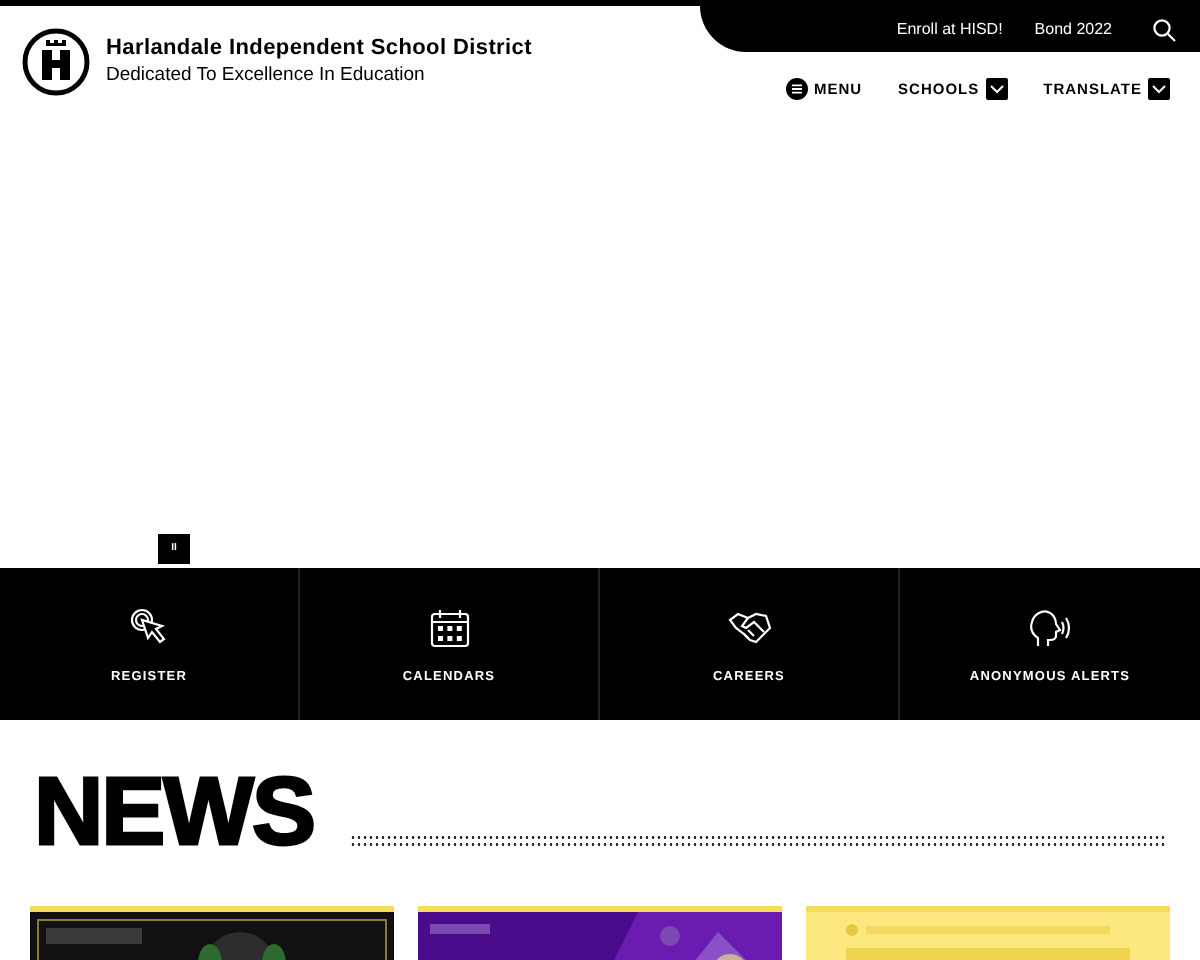 The image size is (1200, 960). I want to click on utility-link: Bond 2022, so click(1073, 29).